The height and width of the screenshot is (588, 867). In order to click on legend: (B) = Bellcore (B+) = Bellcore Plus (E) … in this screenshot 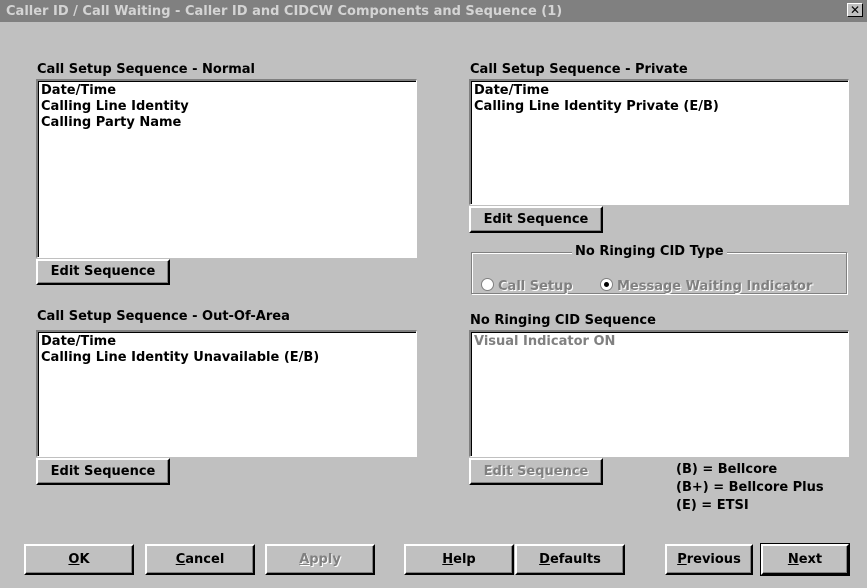, I will do `click(750, 488)`.